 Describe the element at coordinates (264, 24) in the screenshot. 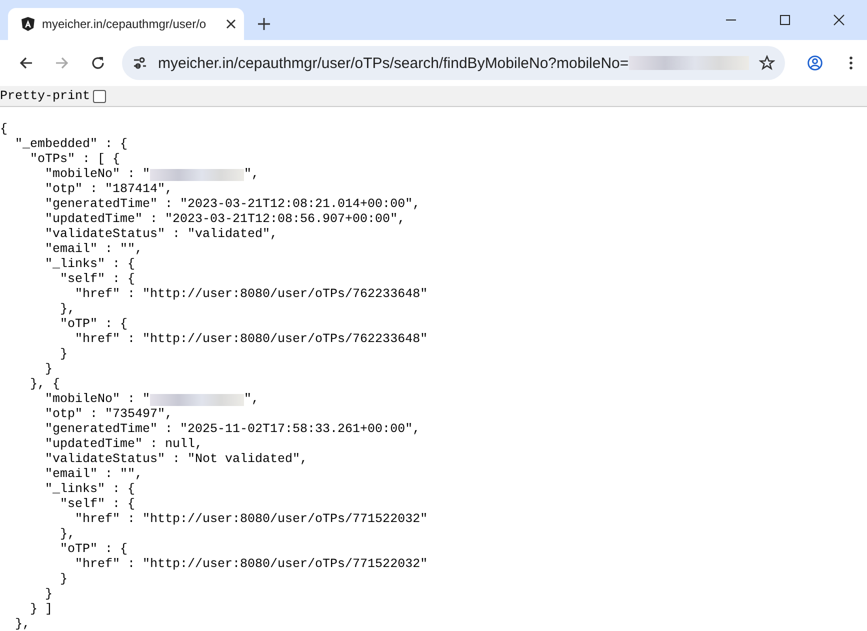

I see `plus-icon` at that location.